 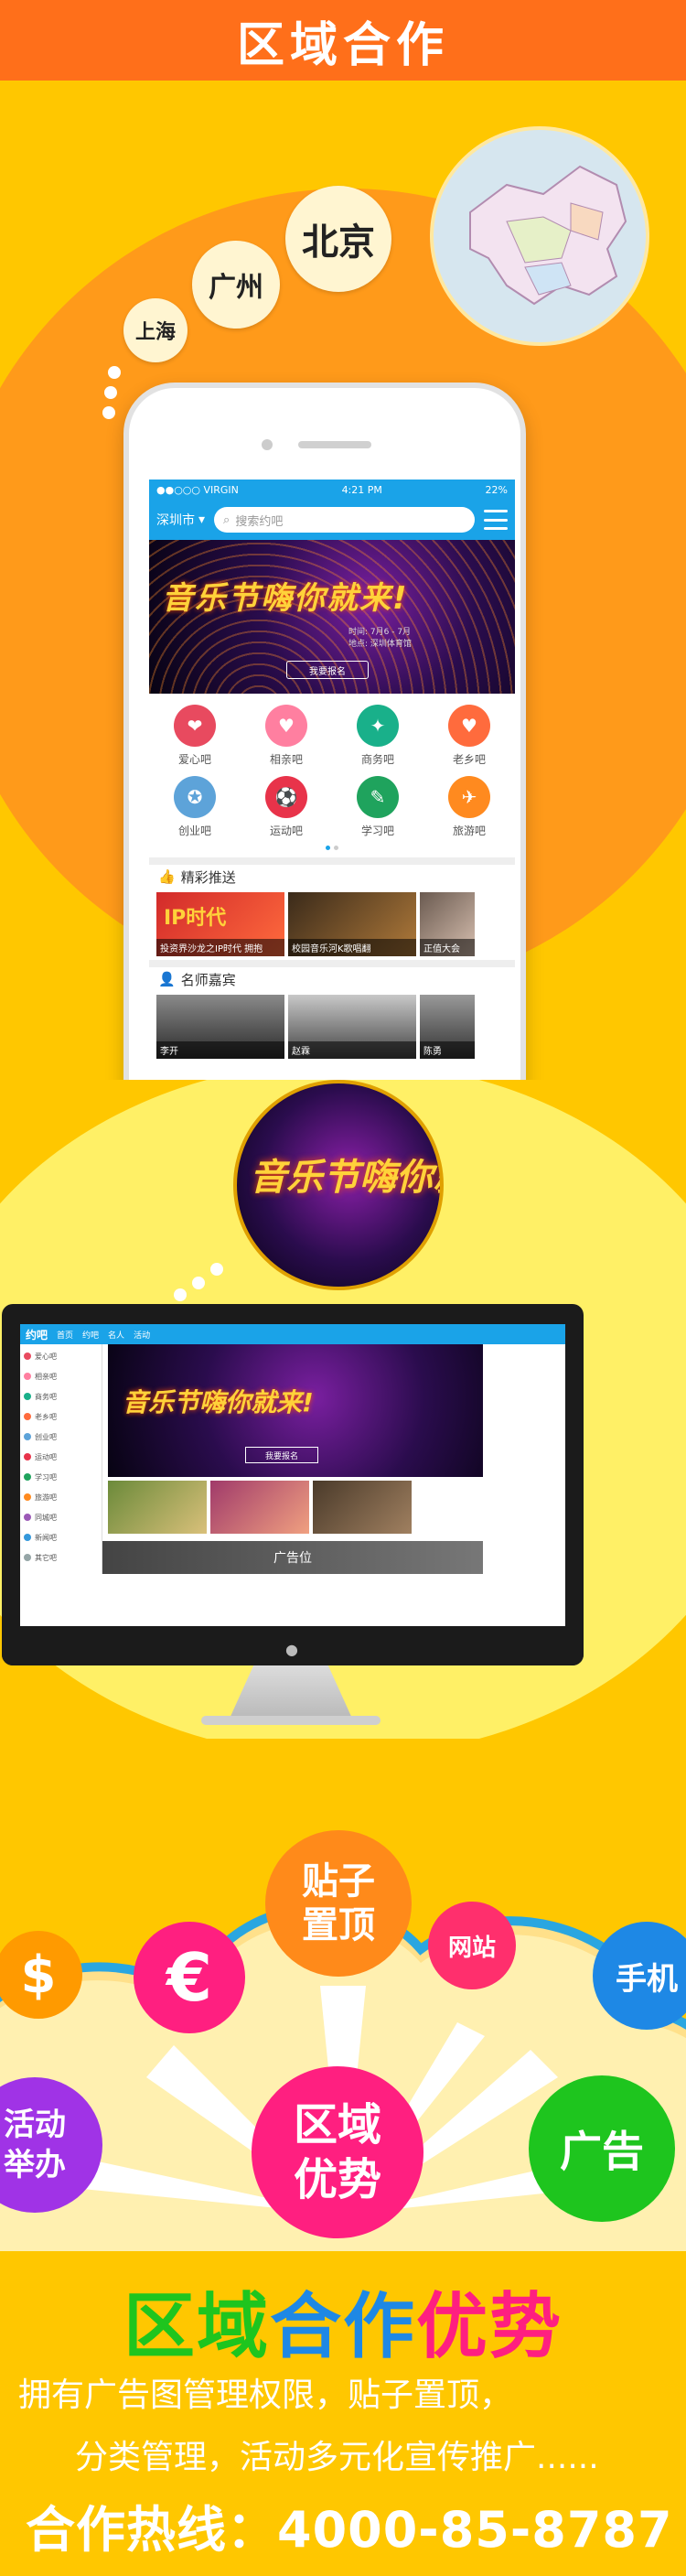 What do you see at coordinates (291, 1720) in the screenshot?
I see `monitor-base` at bounding box center [291, 1720].